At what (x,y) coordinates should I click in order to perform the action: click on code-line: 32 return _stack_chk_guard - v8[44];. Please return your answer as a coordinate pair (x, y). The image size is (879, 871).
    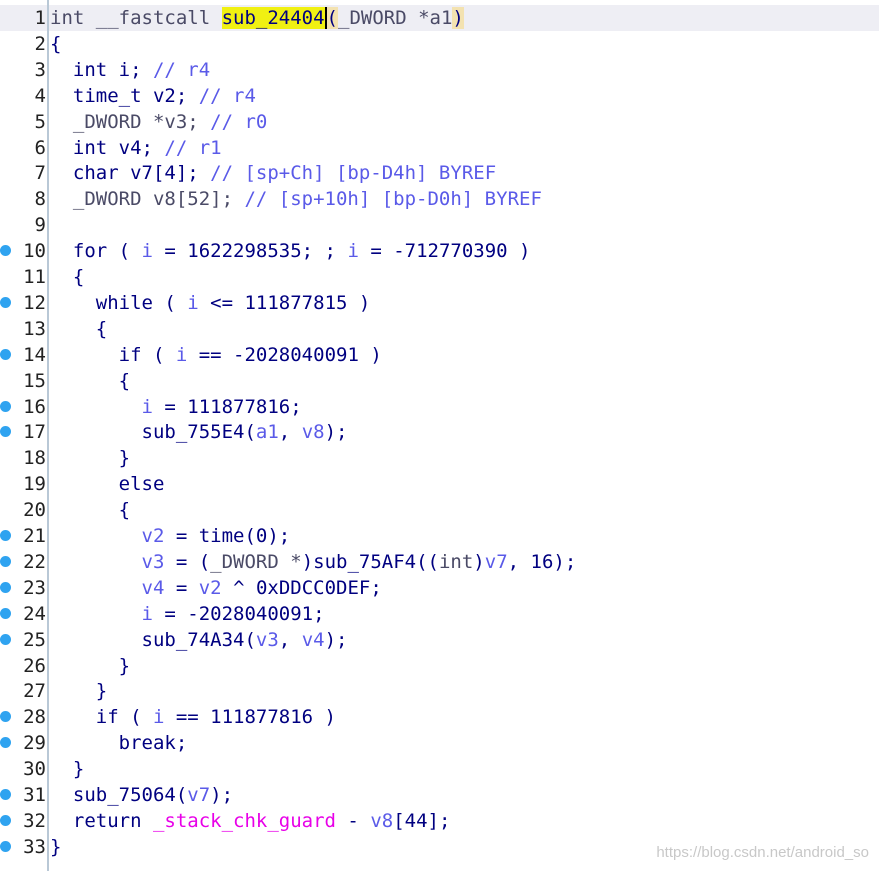
    Looking at the image, I should click on (439, 821).